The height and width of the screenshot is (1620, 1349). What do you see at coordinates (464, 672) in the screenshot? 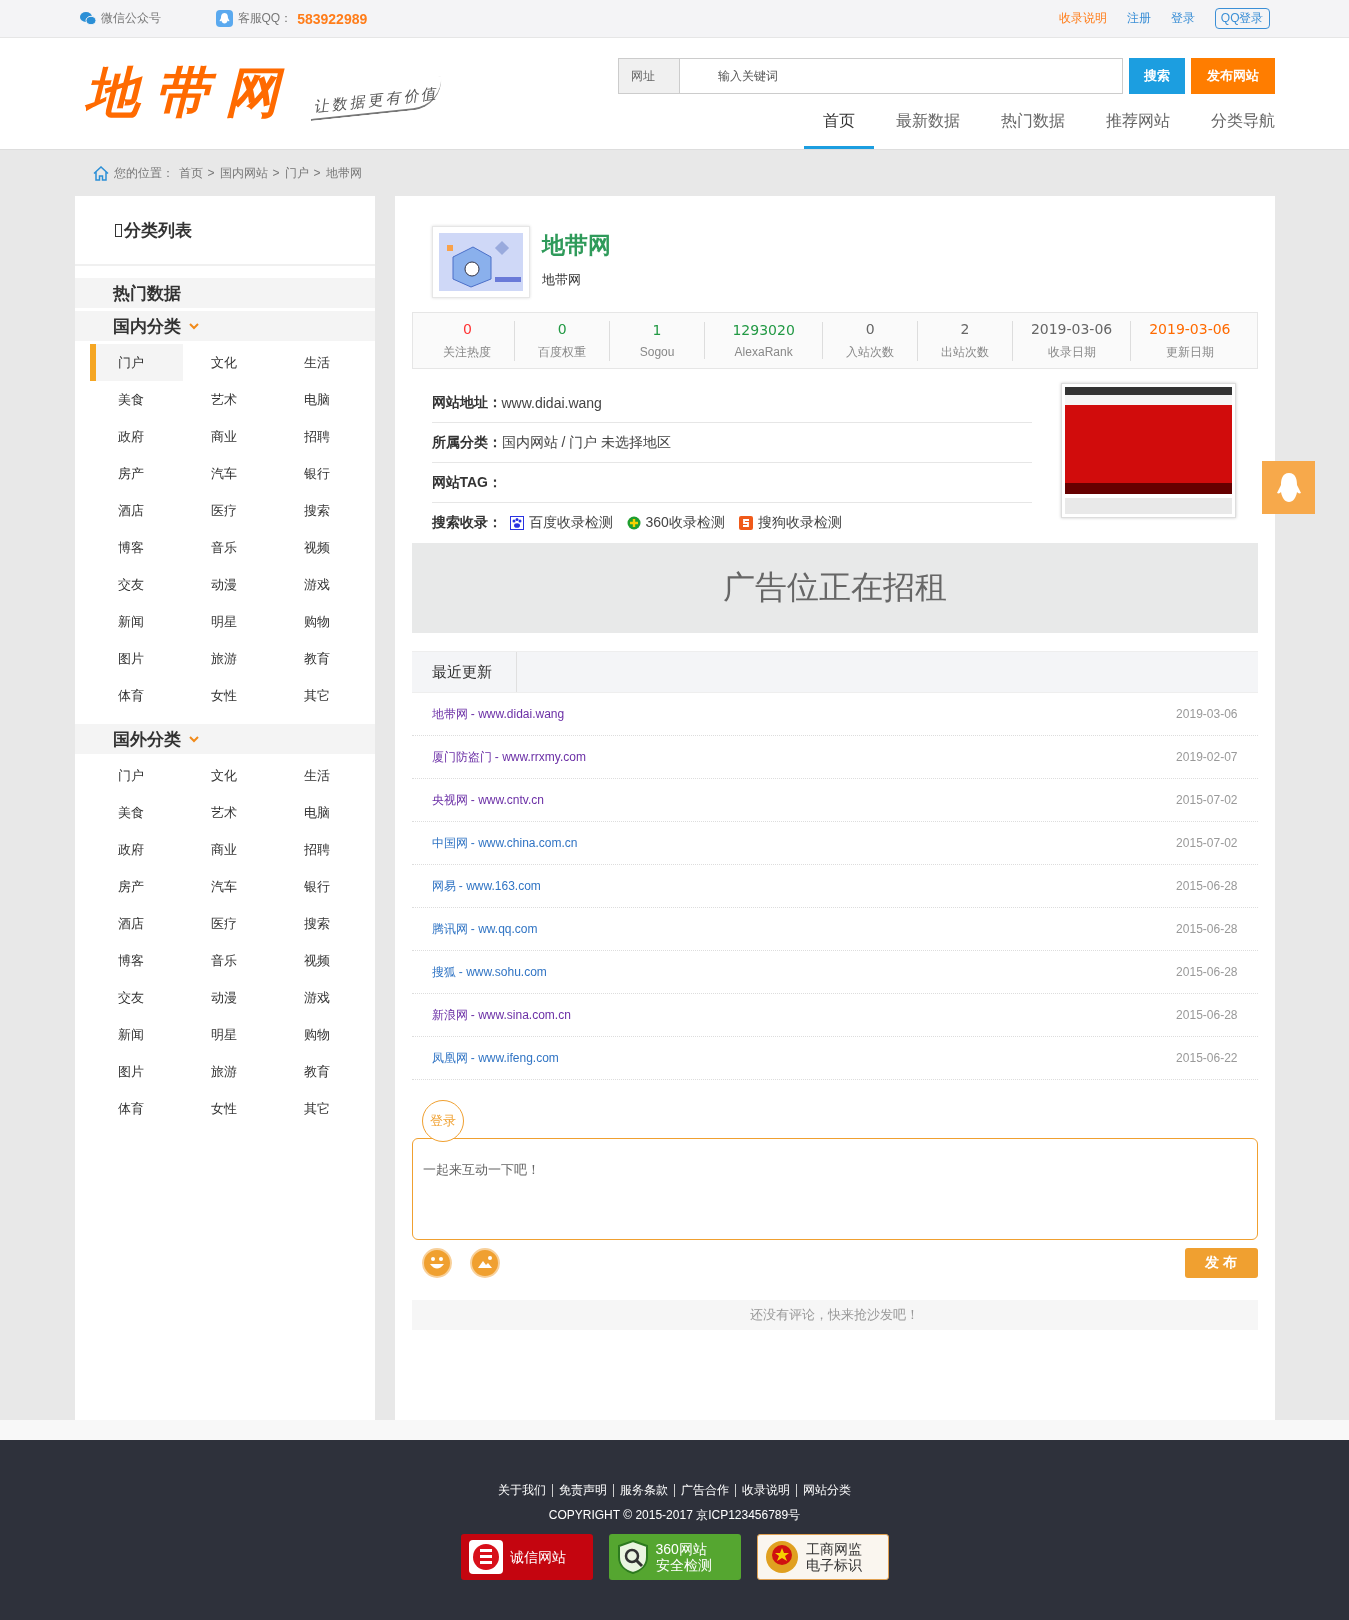
I see `recent-updates-tab: 最近更新` at bounding box center [464, 672].